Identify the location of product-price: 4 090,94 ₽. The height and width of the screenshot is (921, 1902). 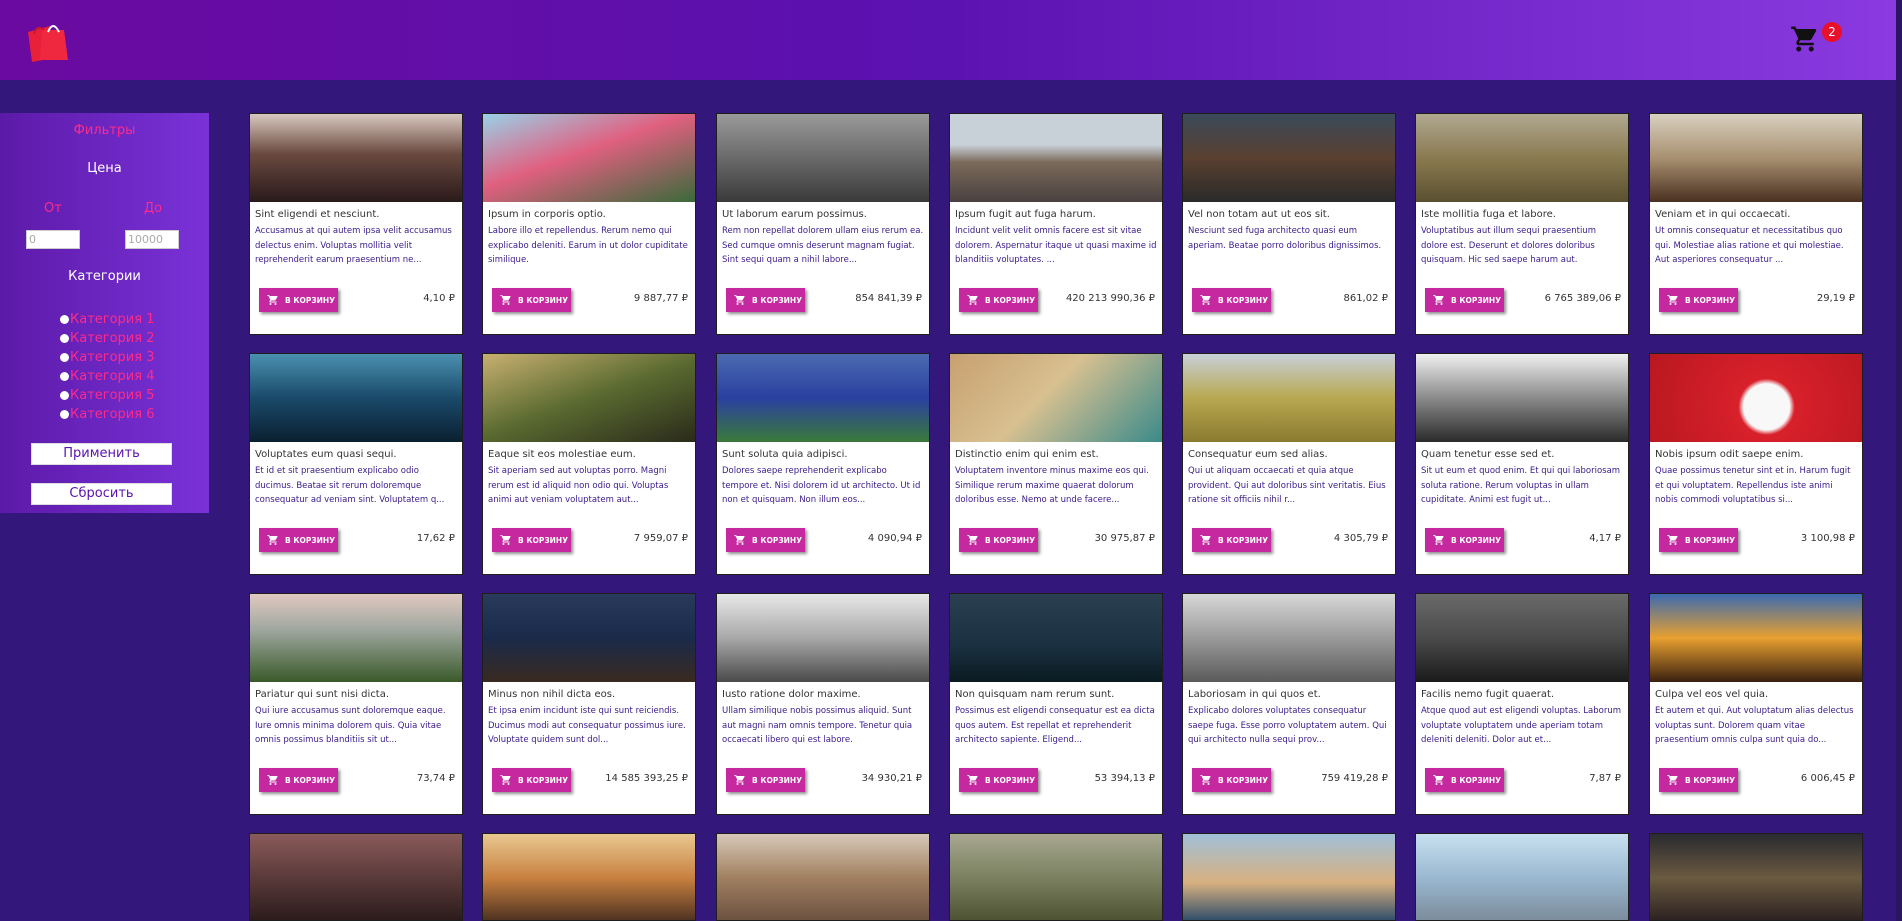
(894, 538).